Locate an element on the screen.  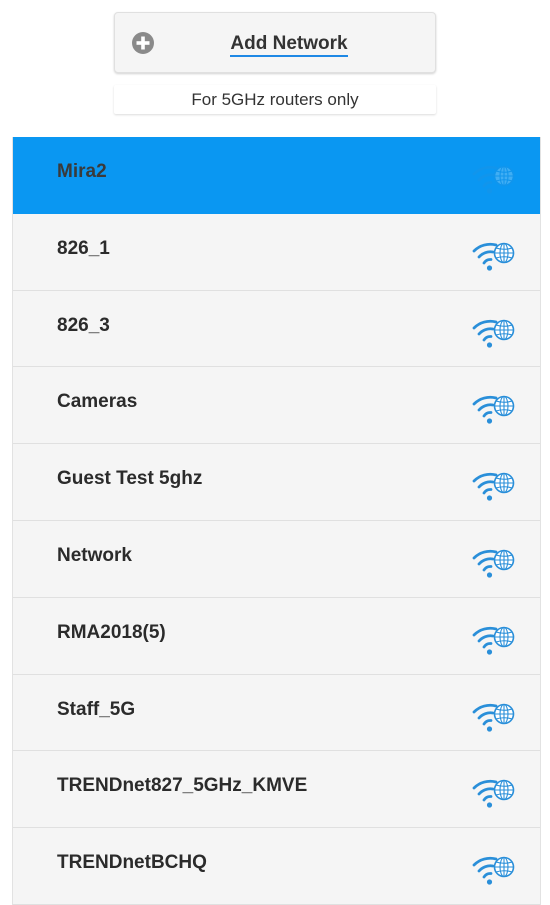
network-name: 826_1 is located at coordinates (83, 248).